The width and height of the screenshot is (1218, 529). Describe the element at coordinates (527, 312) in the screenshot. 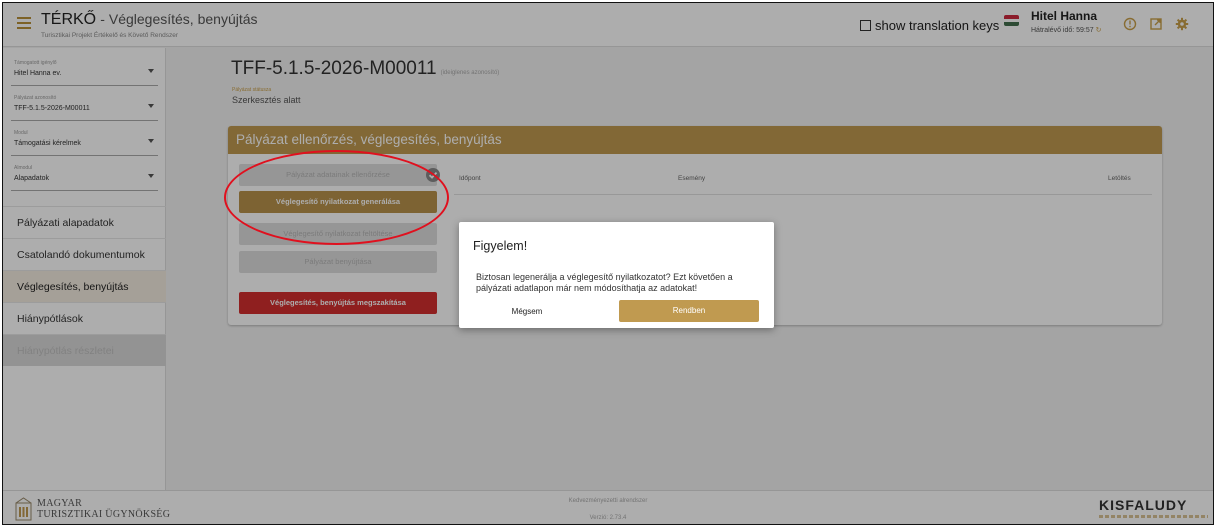

I see `dialog-cancel-button: Mégsem` at that location.